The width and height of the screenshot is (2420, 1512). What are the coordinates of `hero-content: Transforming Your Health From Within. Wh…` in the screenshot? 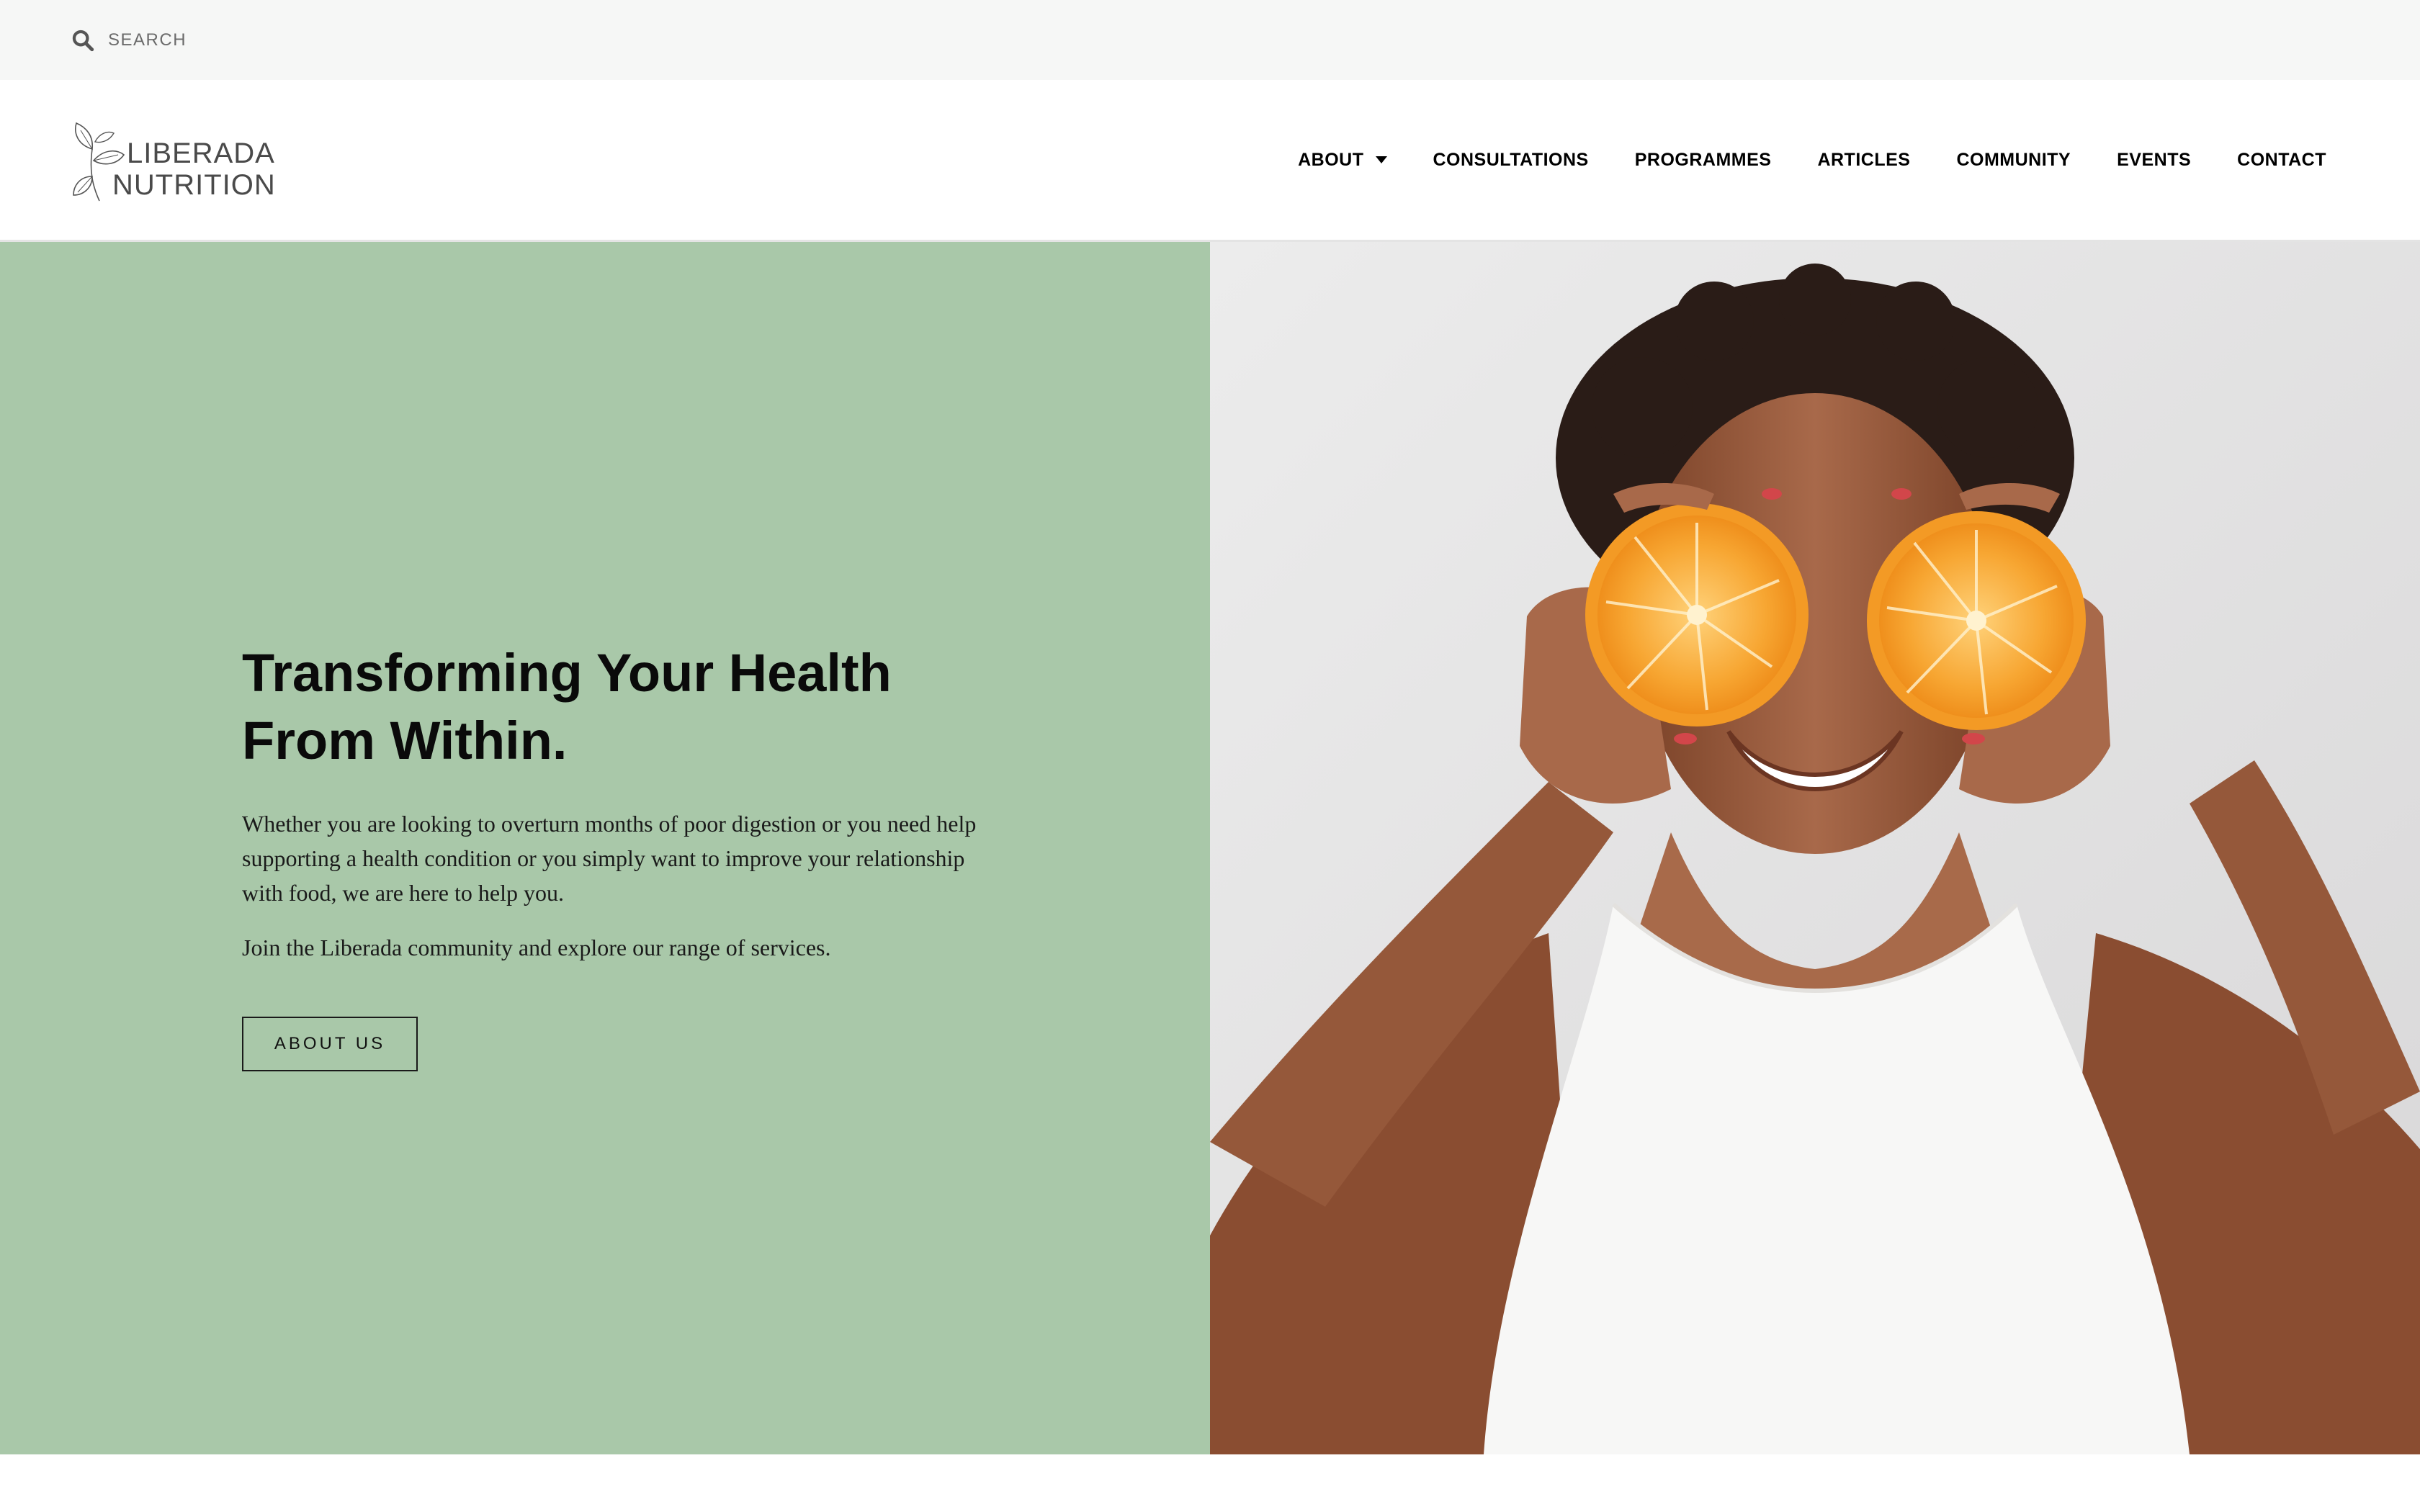 It's located at (616, 855).